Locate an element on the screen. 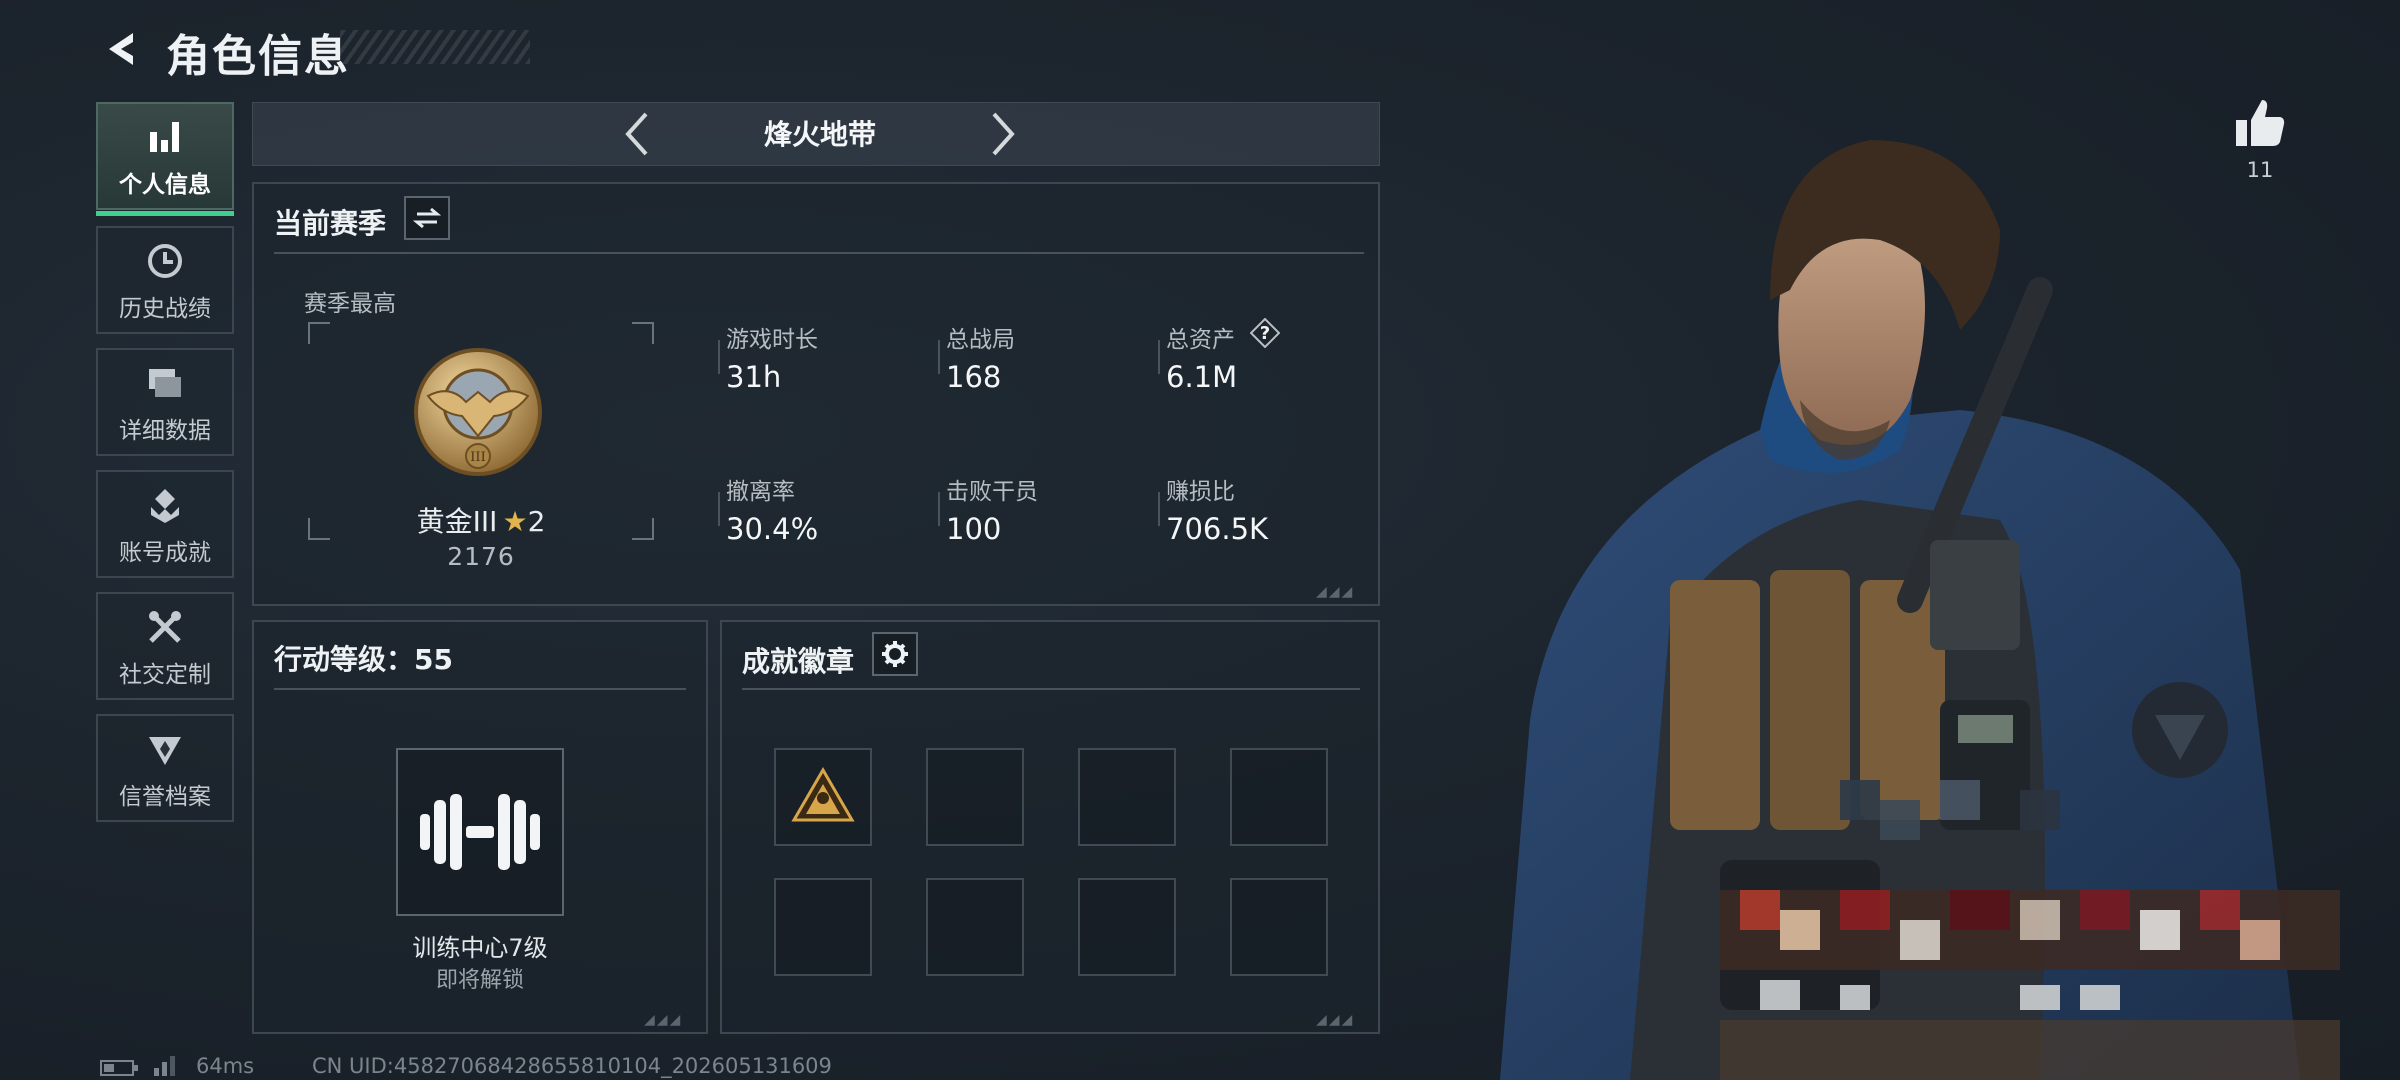  stat-value-playtime: 31h is located at coordinates (754, 377).